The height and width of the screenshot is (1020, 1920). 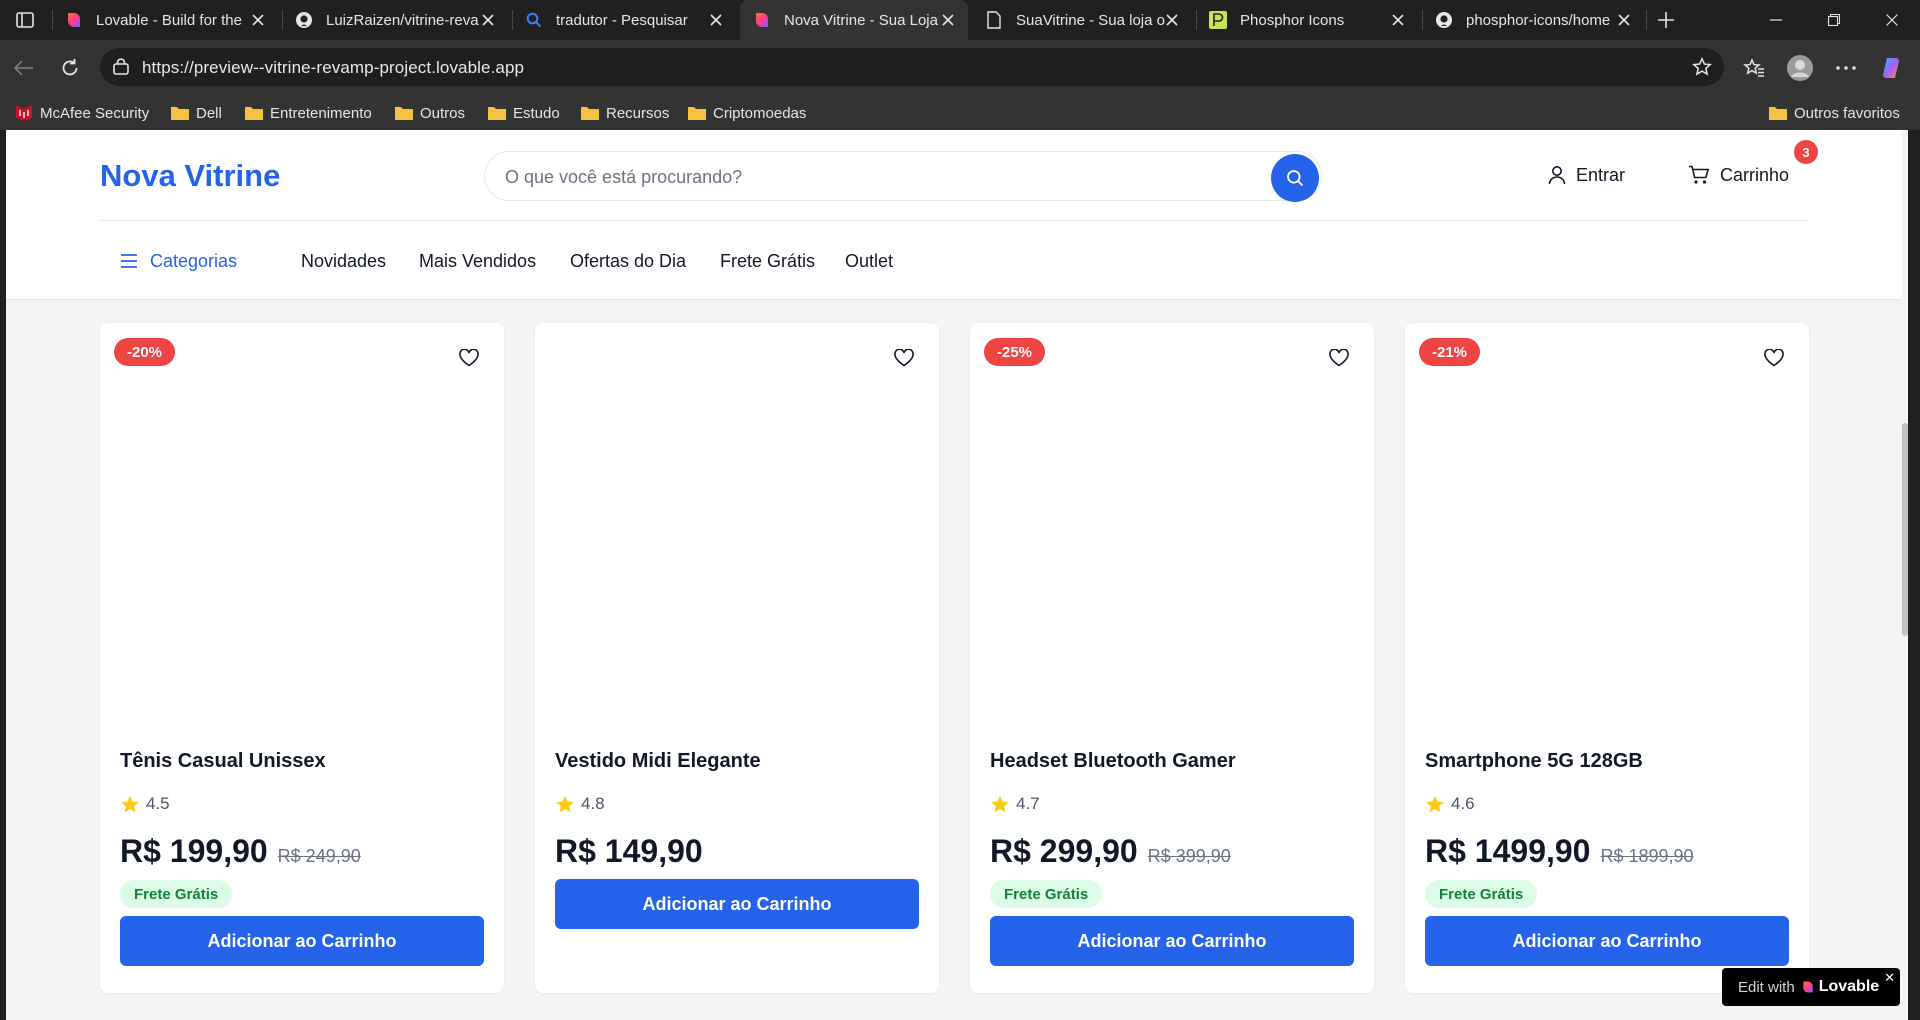 I want to click on nav-novidades: Novidades, so click(x=343, y=261).